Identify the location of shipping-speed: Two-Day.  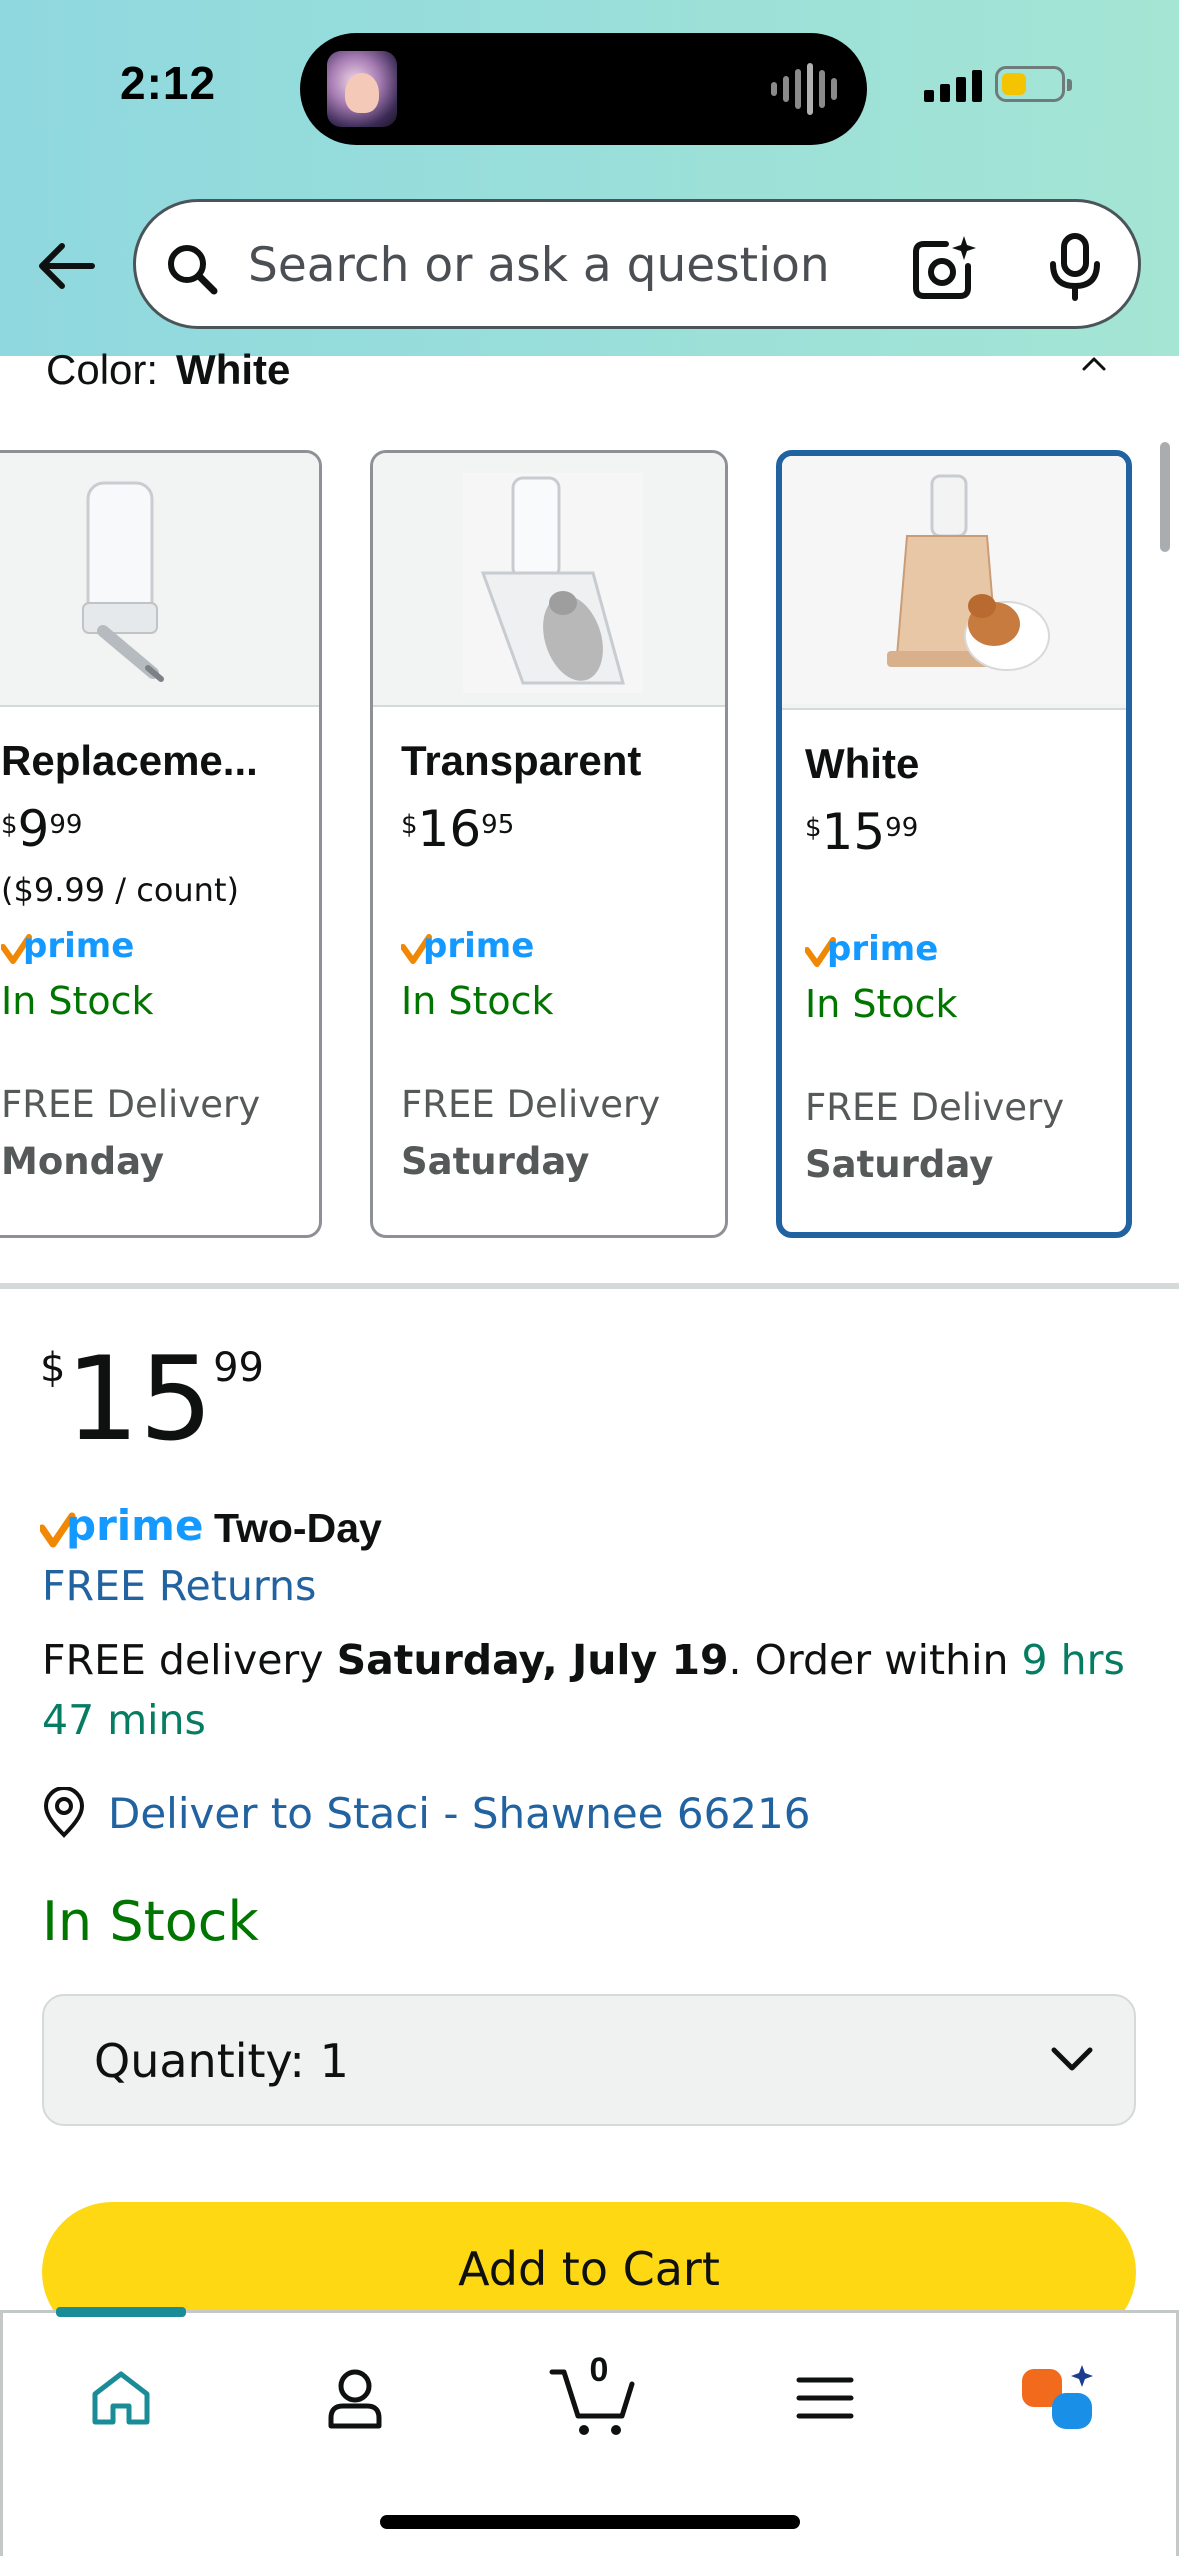
(298, 1527).